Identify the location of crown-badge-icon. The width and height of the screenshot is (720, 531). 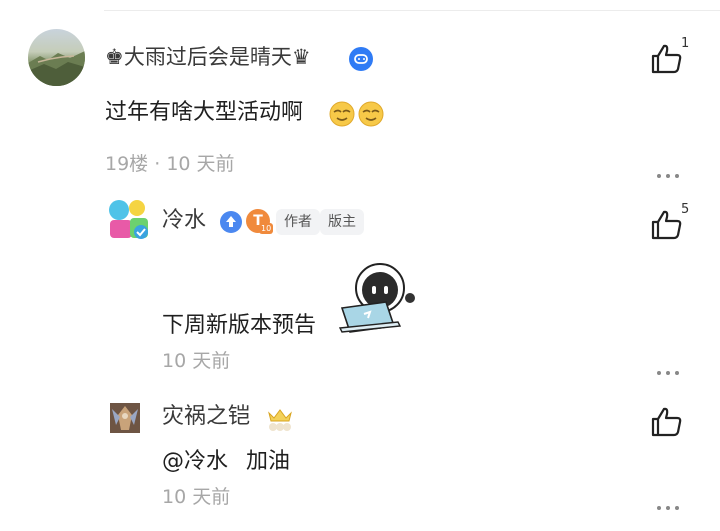
(280, 422).